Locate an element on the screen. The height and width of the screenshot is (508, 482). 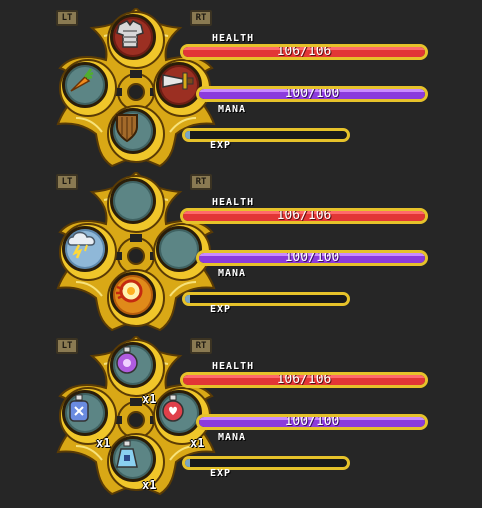
slot-top-empty is located at coordinates (133, 201).